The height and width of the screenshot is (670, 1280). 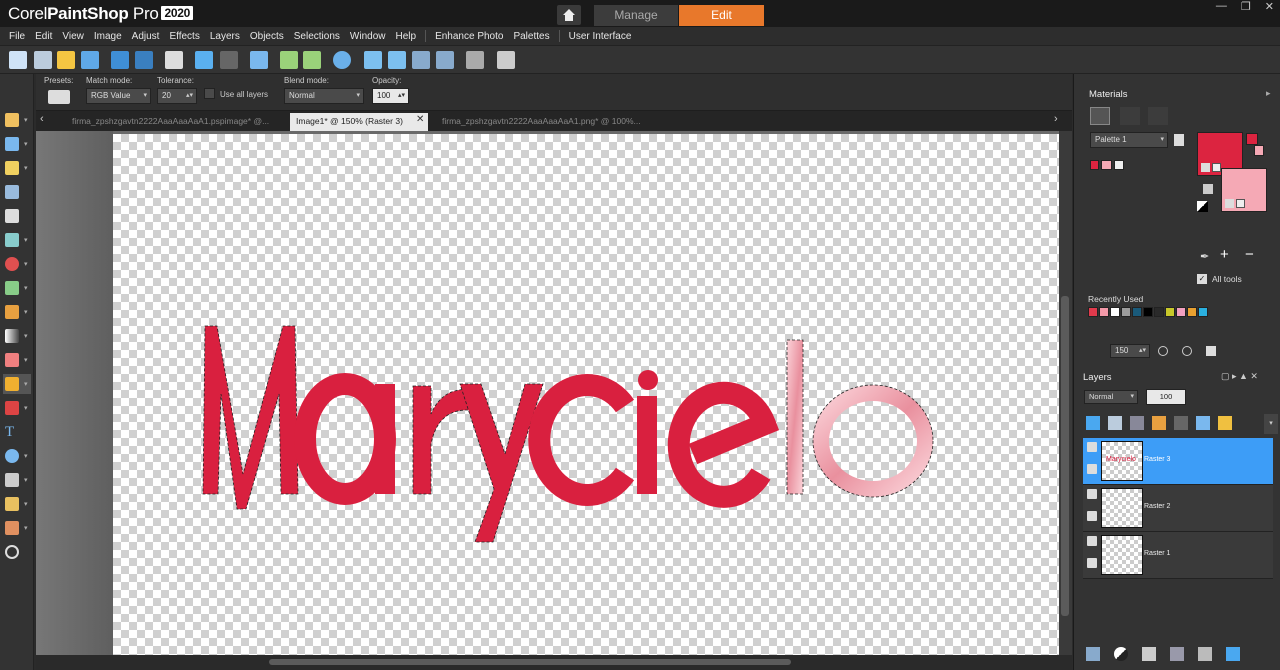 I want to click on menu-palettes: Palettes, so click(x=531, y=36).